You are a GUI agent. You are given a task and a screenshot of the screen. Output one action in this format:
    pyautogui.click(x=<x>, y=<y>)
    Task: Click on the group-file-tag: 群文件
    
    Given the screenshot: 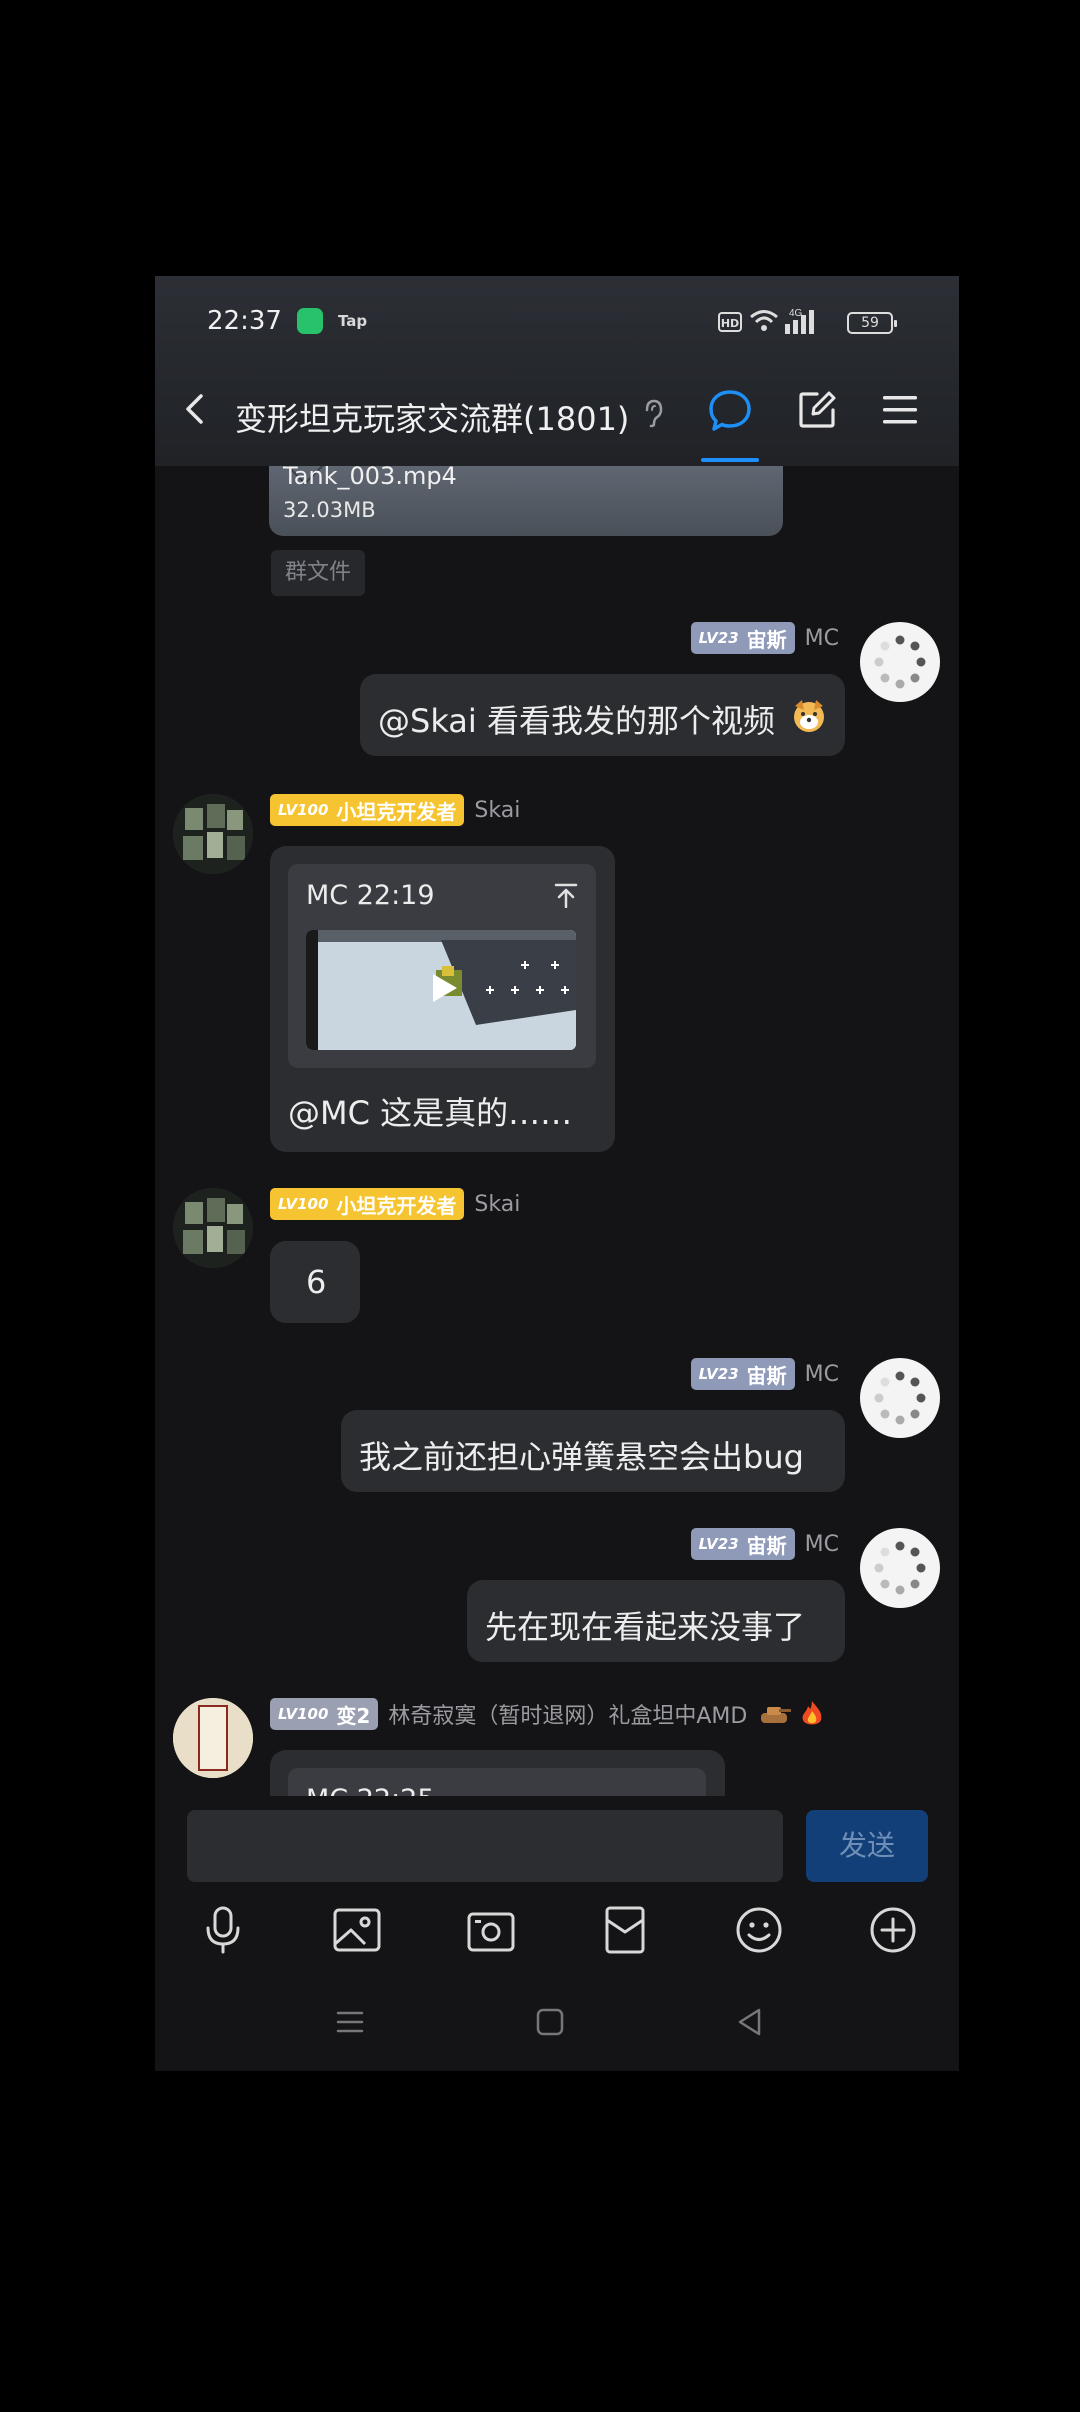 What is the action you would take?
    pyautogui.click(x=318, y=573)
    